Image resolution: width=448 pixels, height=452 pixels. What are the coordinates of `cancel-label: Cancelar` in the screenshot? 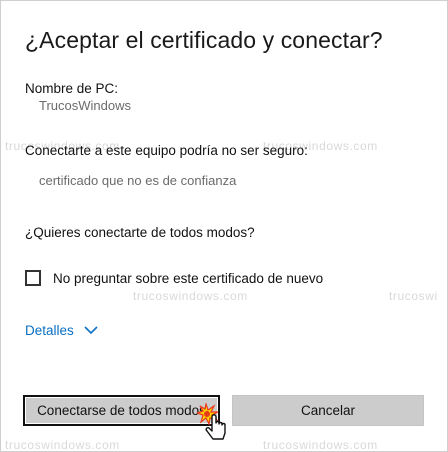 It's located at (328, 410).